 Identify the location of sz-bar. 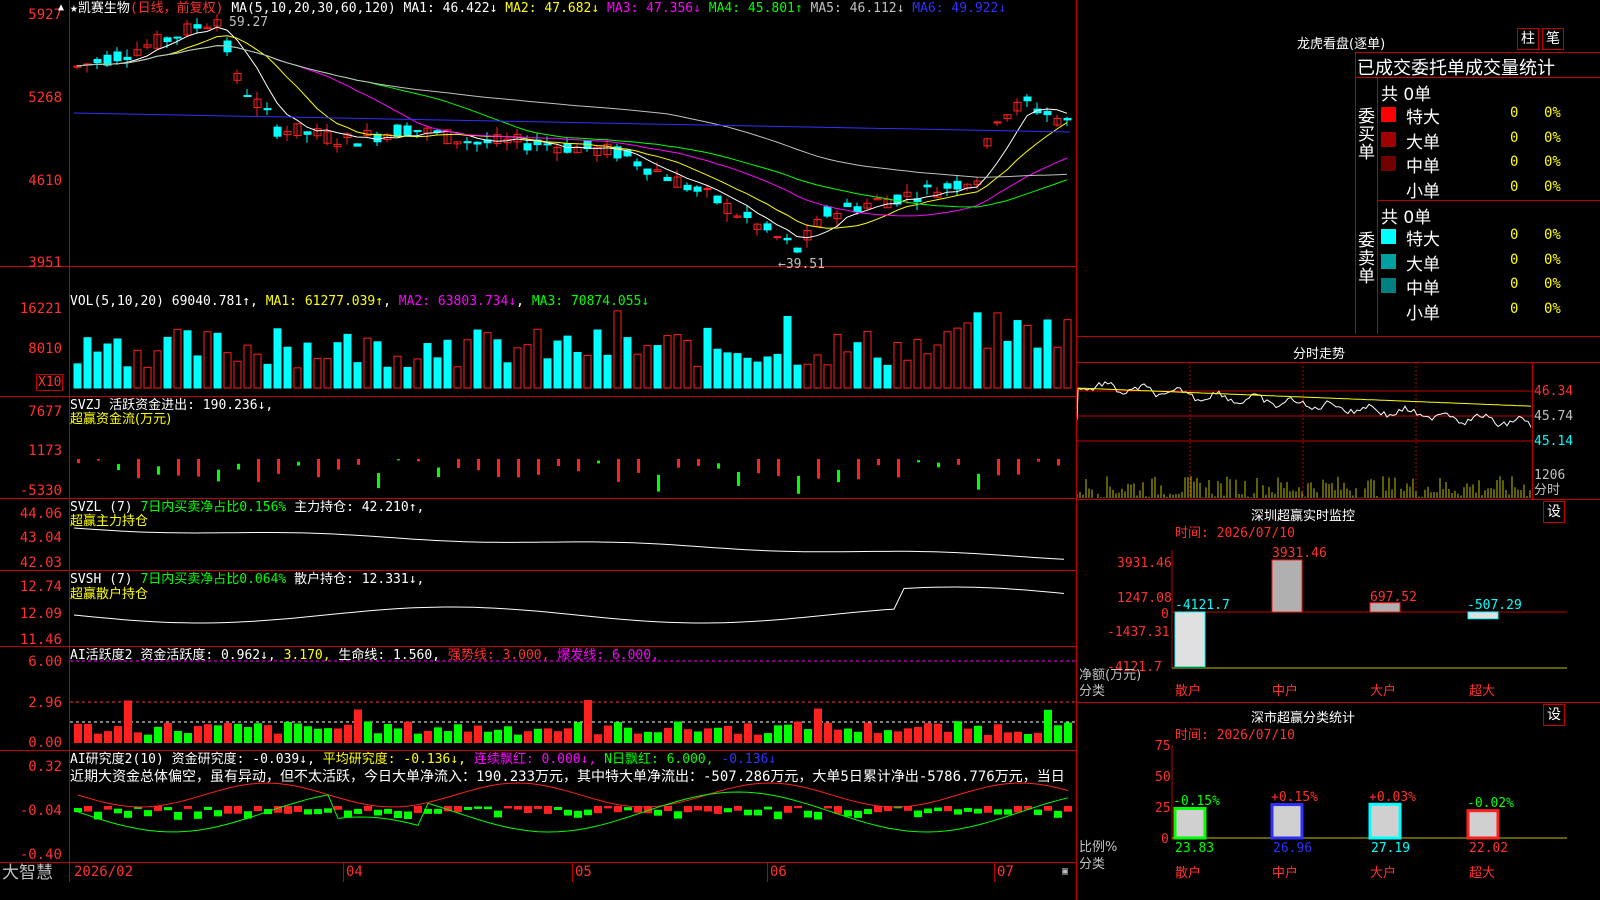
(1190, 639).